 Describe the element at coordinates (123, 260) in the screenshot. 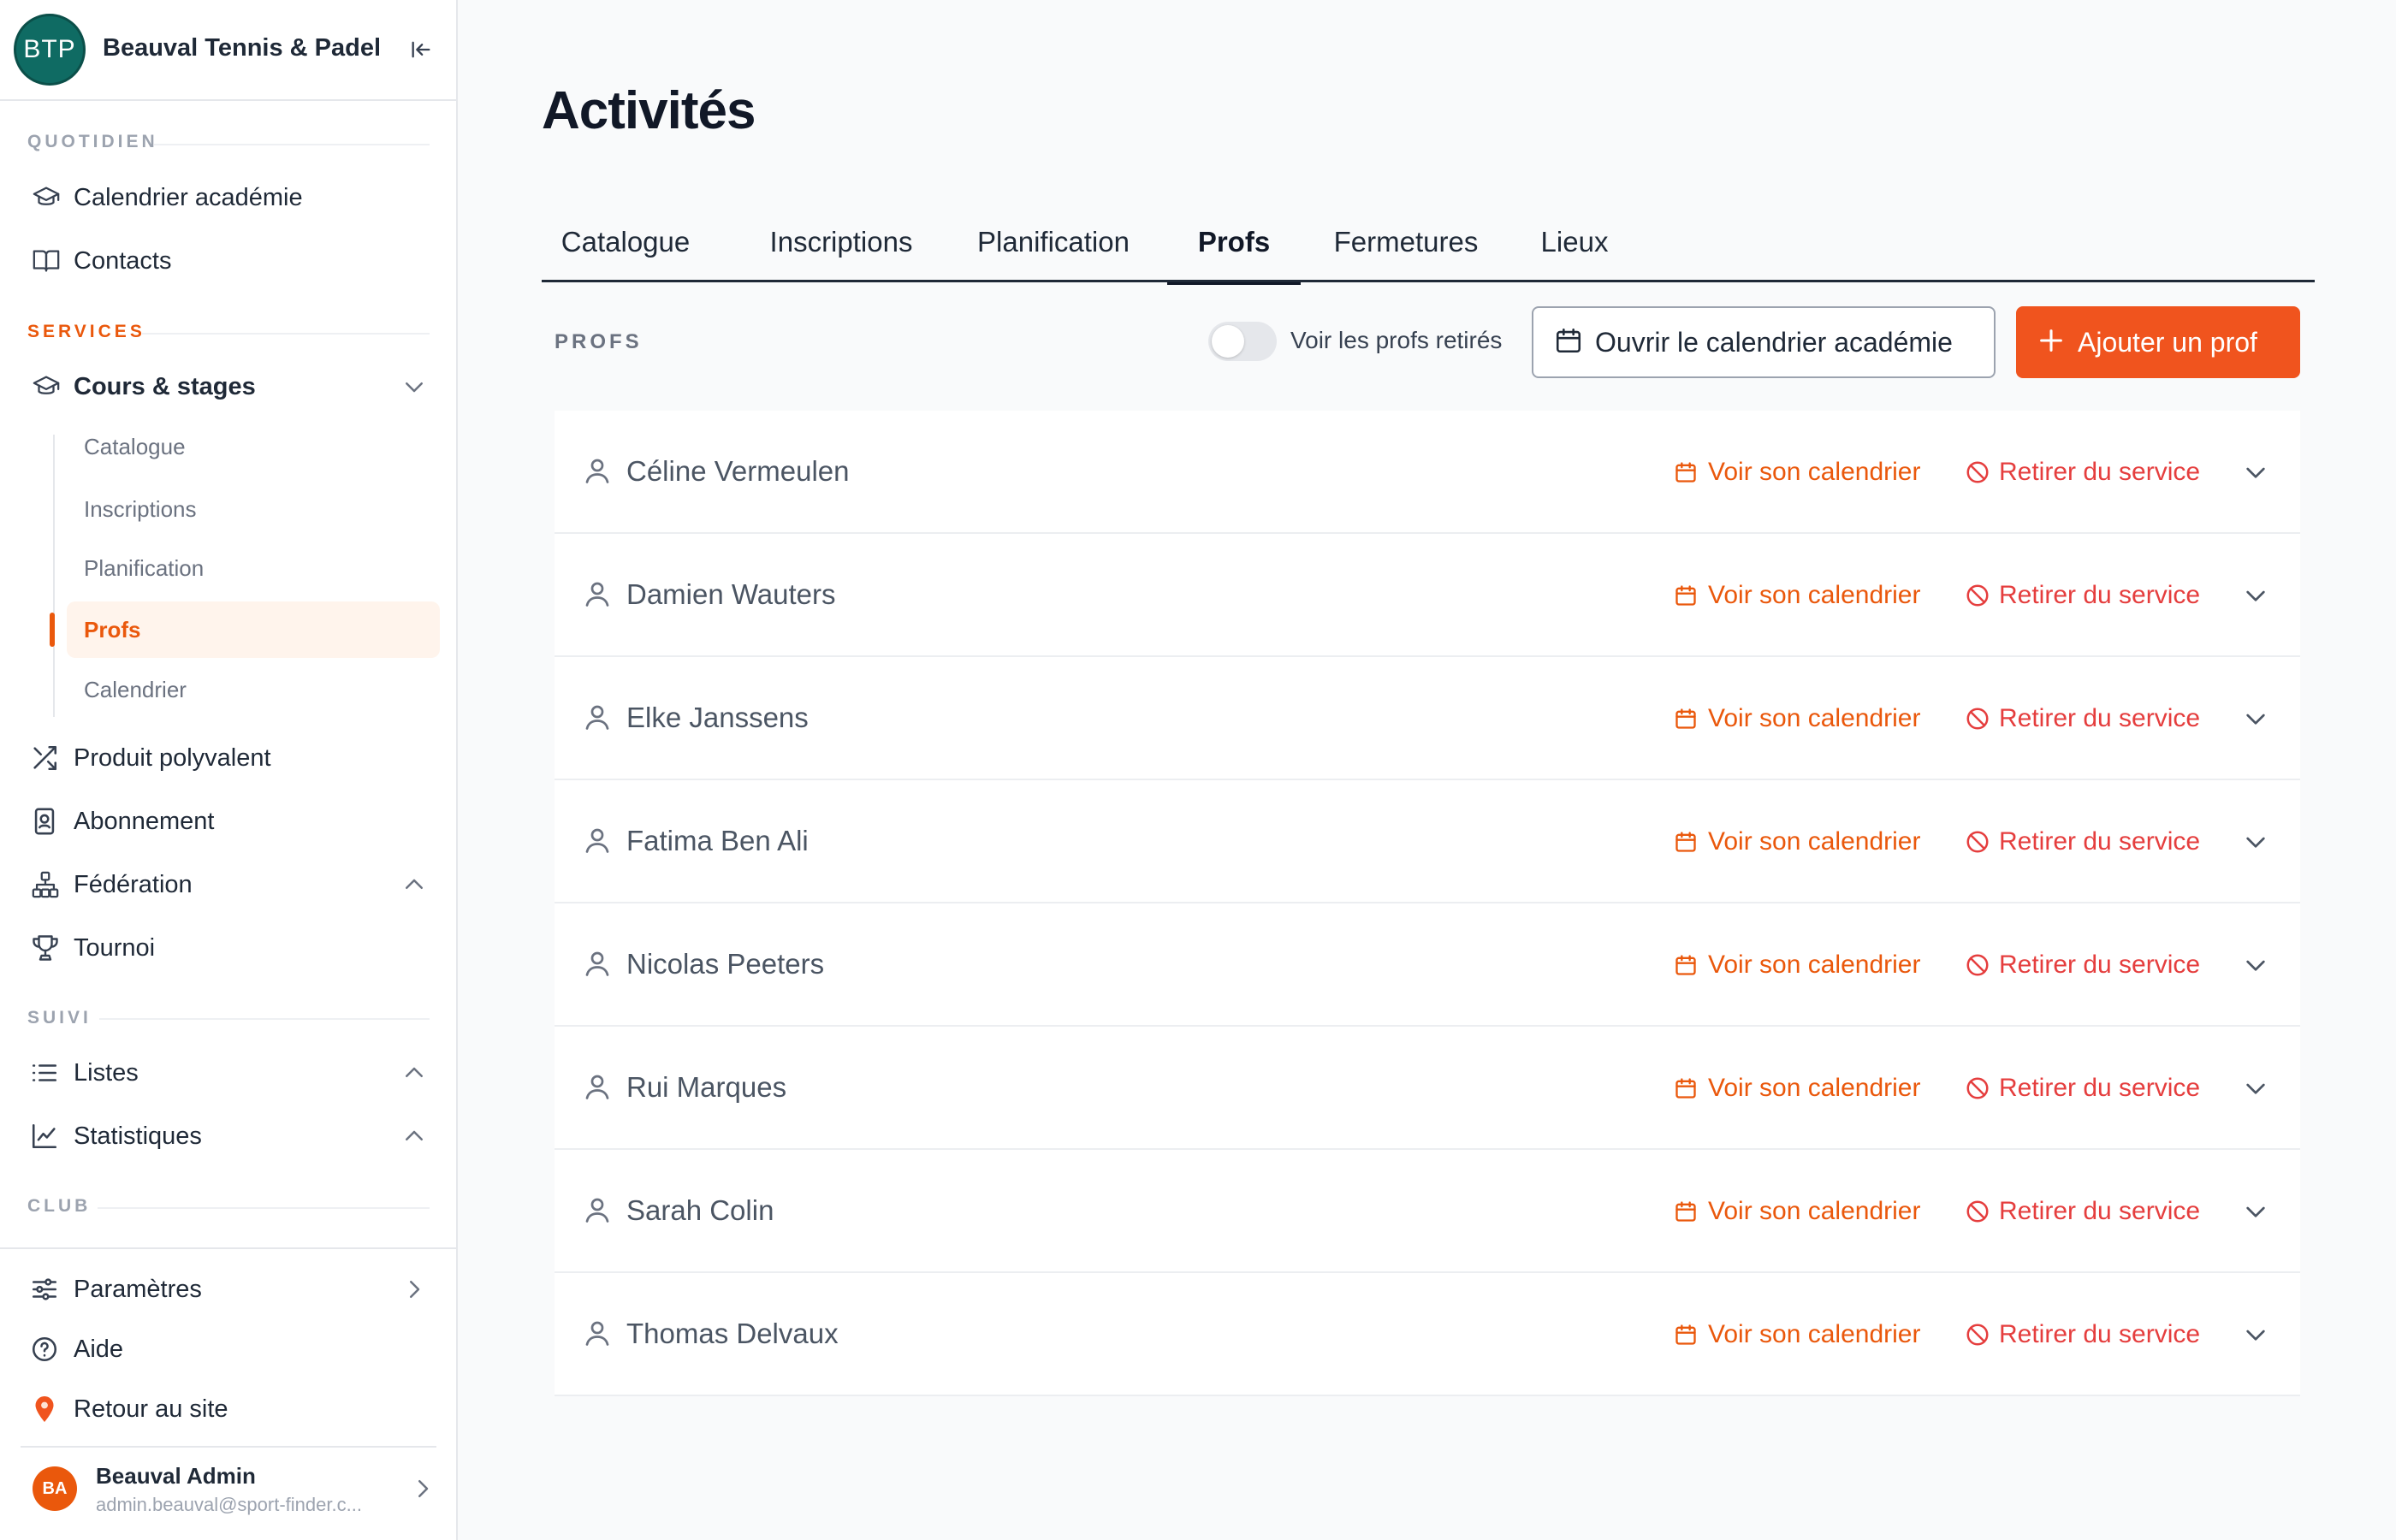

I see `nav-label: Contacts` at that location.